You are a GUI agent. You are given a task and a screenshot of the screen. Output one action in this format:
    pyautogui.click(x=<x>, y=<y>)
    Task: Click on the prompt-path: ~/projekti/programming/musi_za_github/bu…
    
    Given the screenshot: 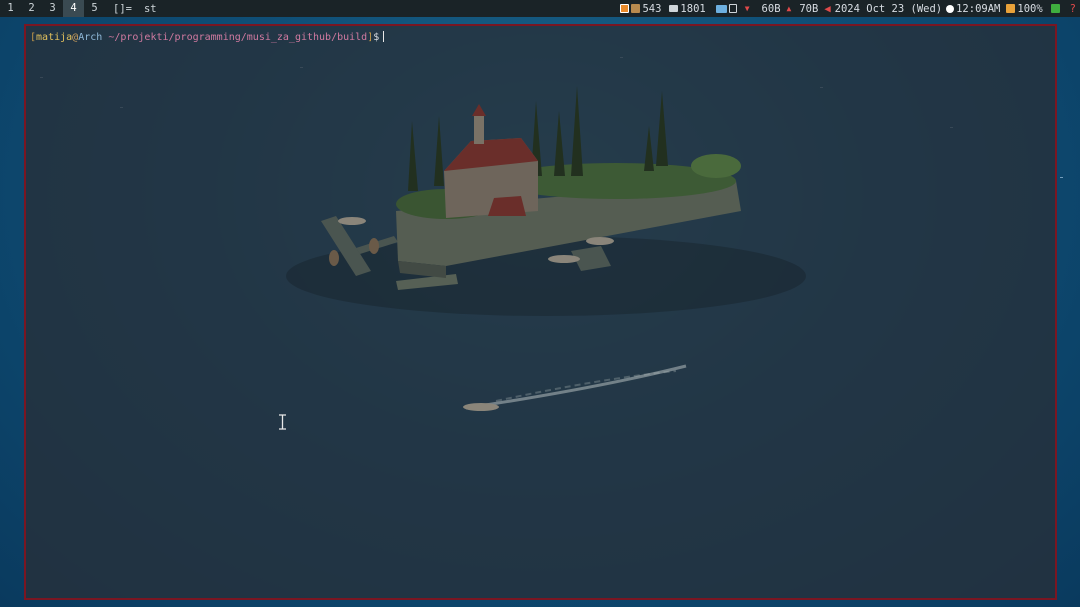 What is the action you would take?
    pyautogui.click(x=238, y=37)
    